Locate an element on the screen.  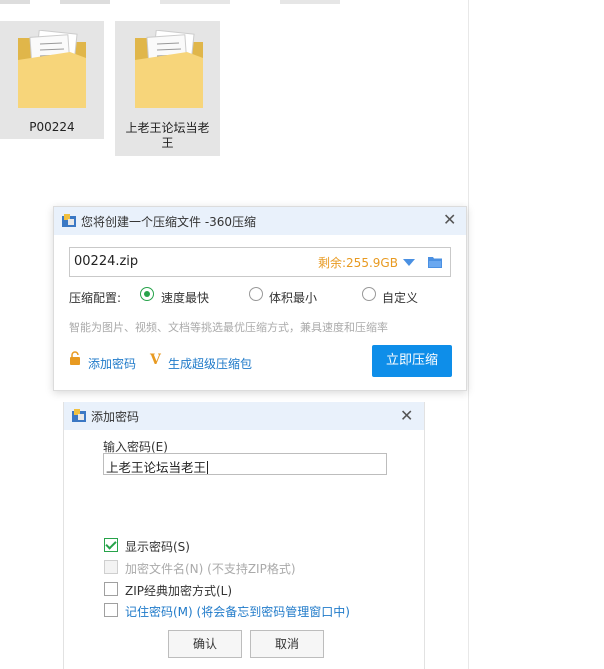
chevron-down-icon is located at coordinates (409, 262).